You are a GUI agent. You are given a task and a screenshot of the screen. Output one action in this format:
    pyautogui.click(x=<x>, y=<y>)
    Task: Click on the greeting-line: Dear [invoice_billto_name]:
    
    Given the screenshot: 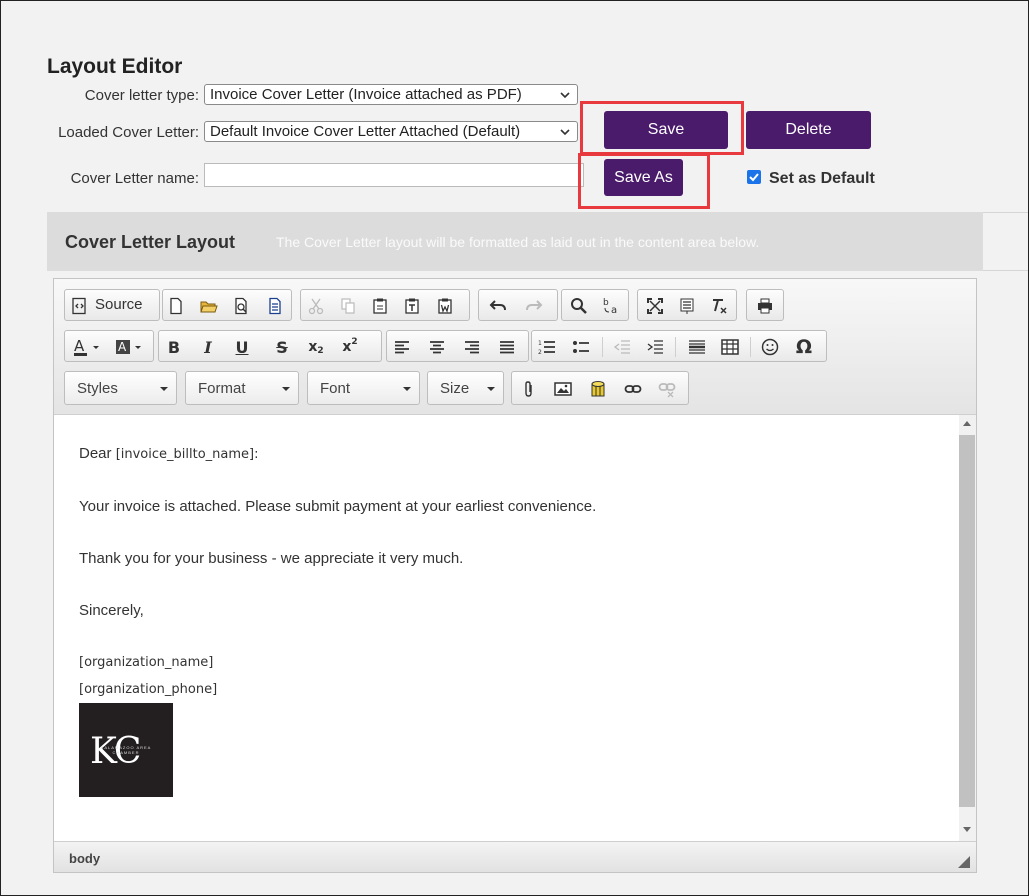 What is the action you would take?
    pyautogui.click(x=168, y=453)
    